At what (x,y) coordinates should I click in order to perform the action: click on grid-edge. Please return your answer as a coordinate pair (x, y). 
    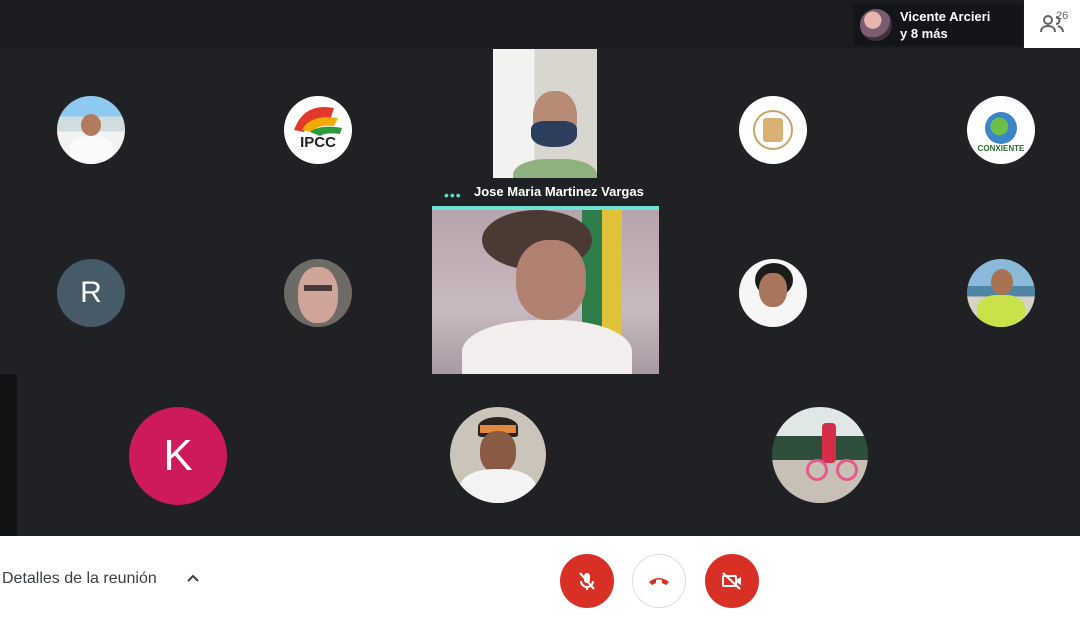
    Looking at the image, I should click on (8, 455).